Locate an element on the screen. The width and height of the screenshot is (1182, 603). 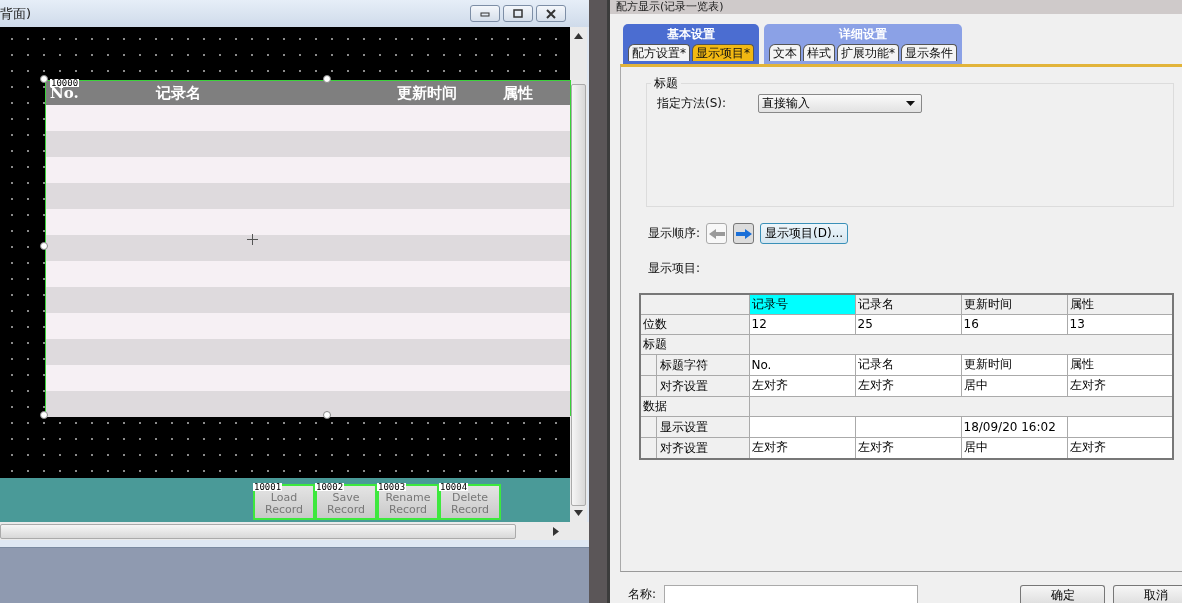
record-button: 10003 Rename Record is located at coordinates (408, 502).